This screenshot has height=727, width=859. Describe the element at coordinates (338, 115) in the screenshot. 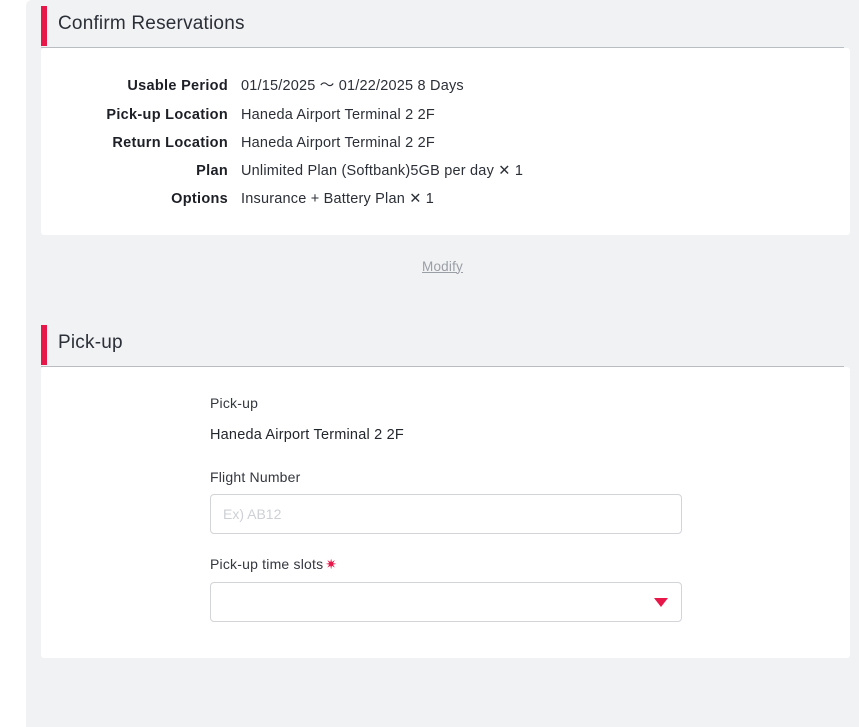

I see `row-value-pickup-location: Haneda Airport Terminal 2 2F` at that location.